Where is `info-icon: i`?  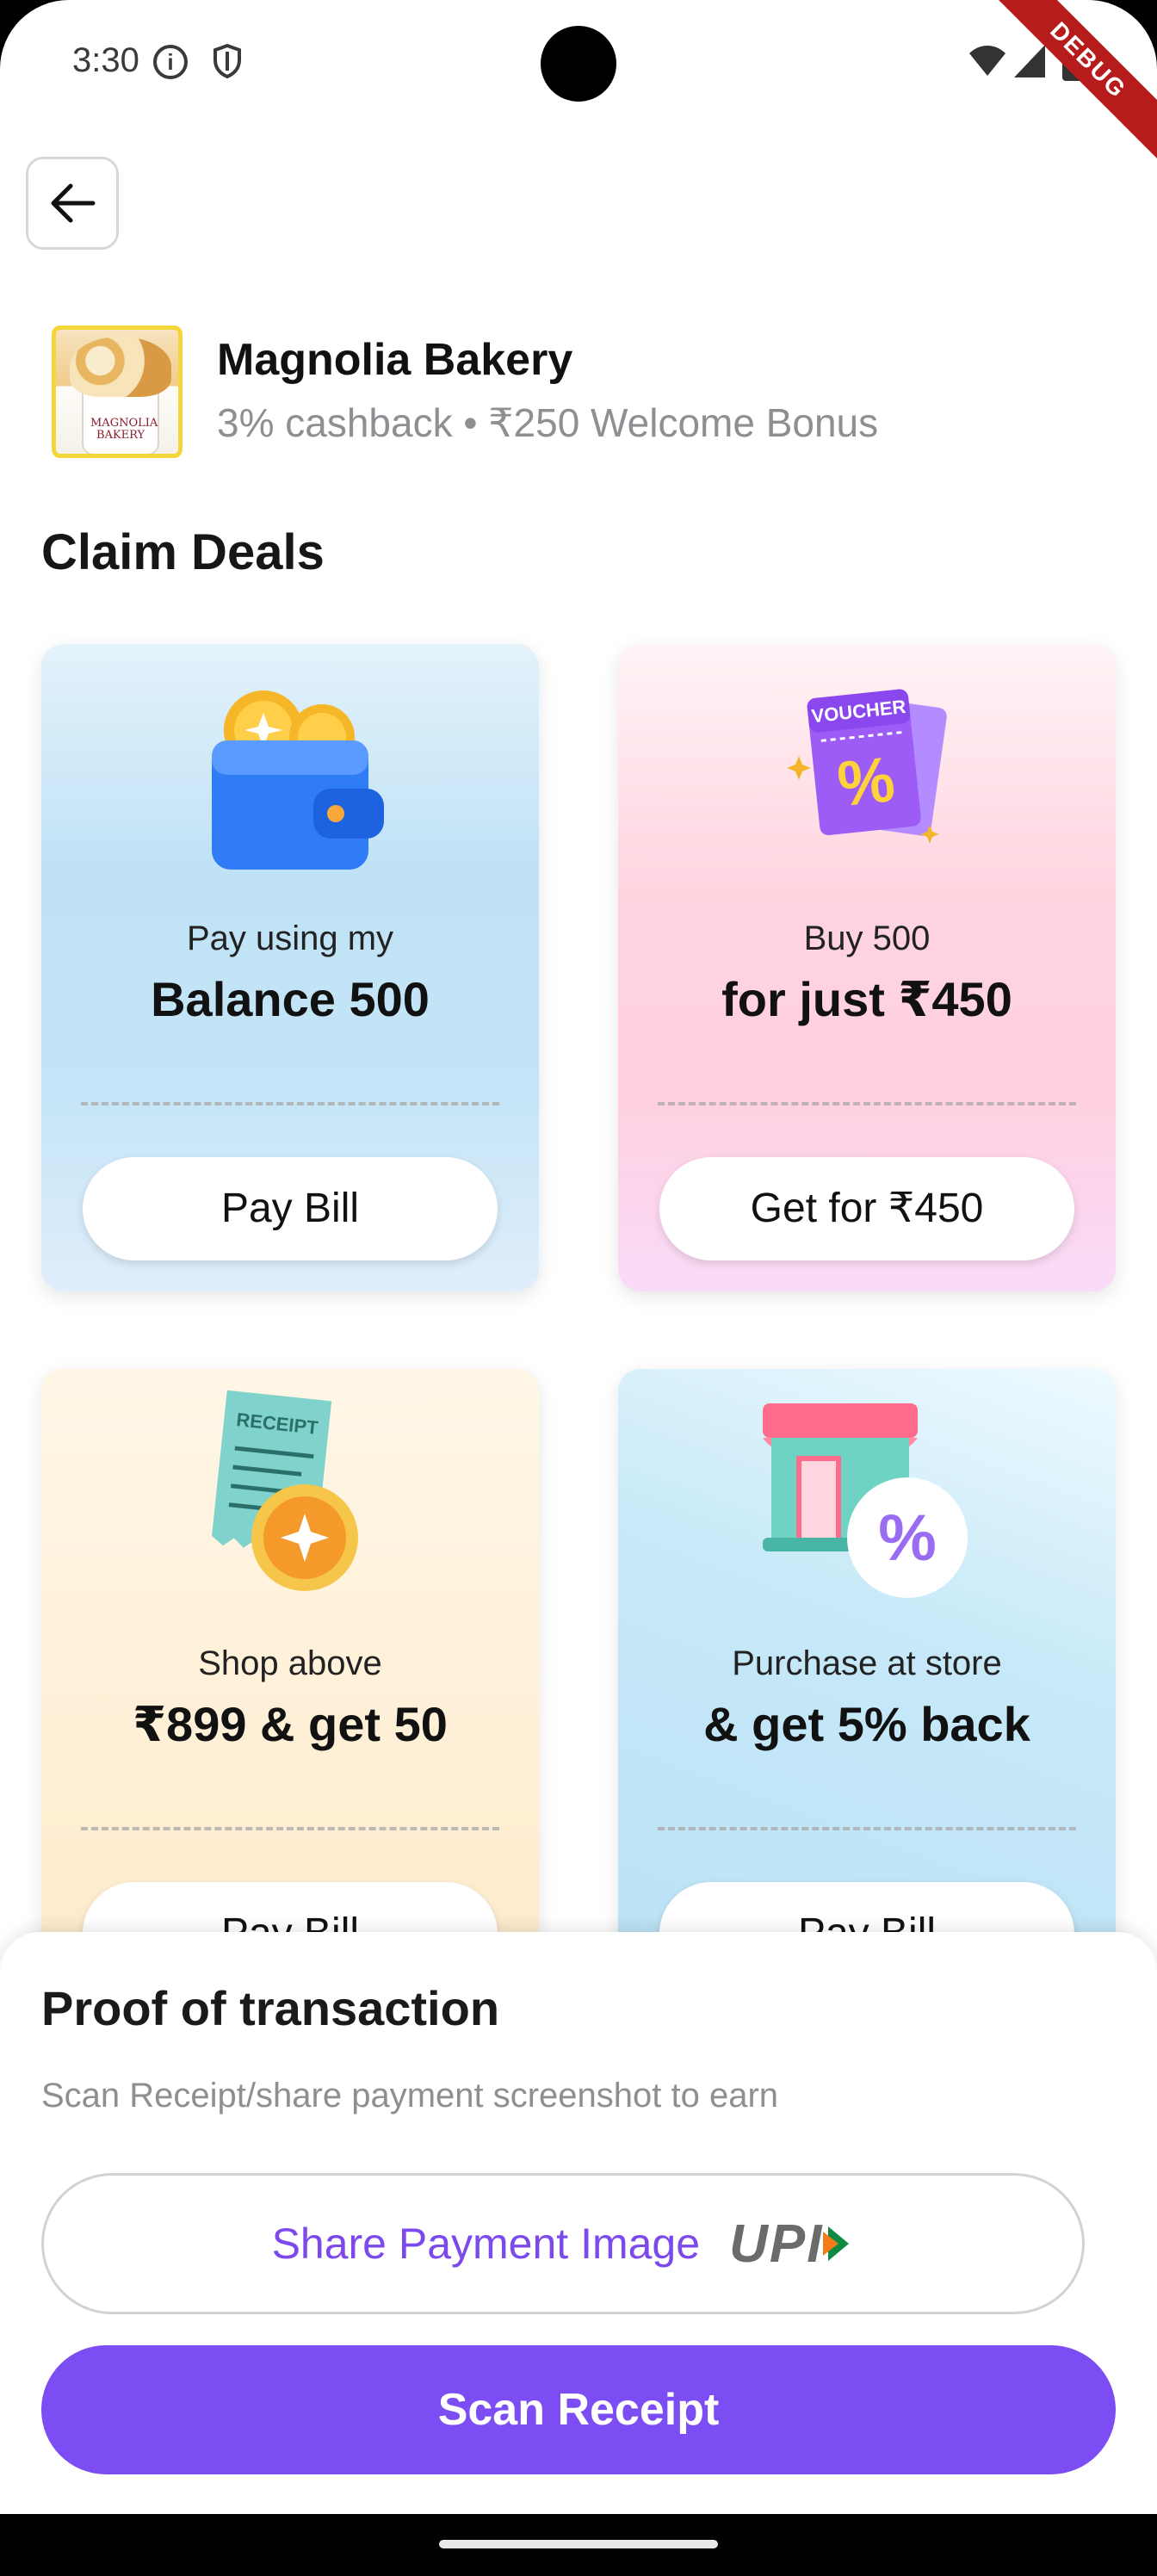
info-icon: i is located at coordinates (170, 62).